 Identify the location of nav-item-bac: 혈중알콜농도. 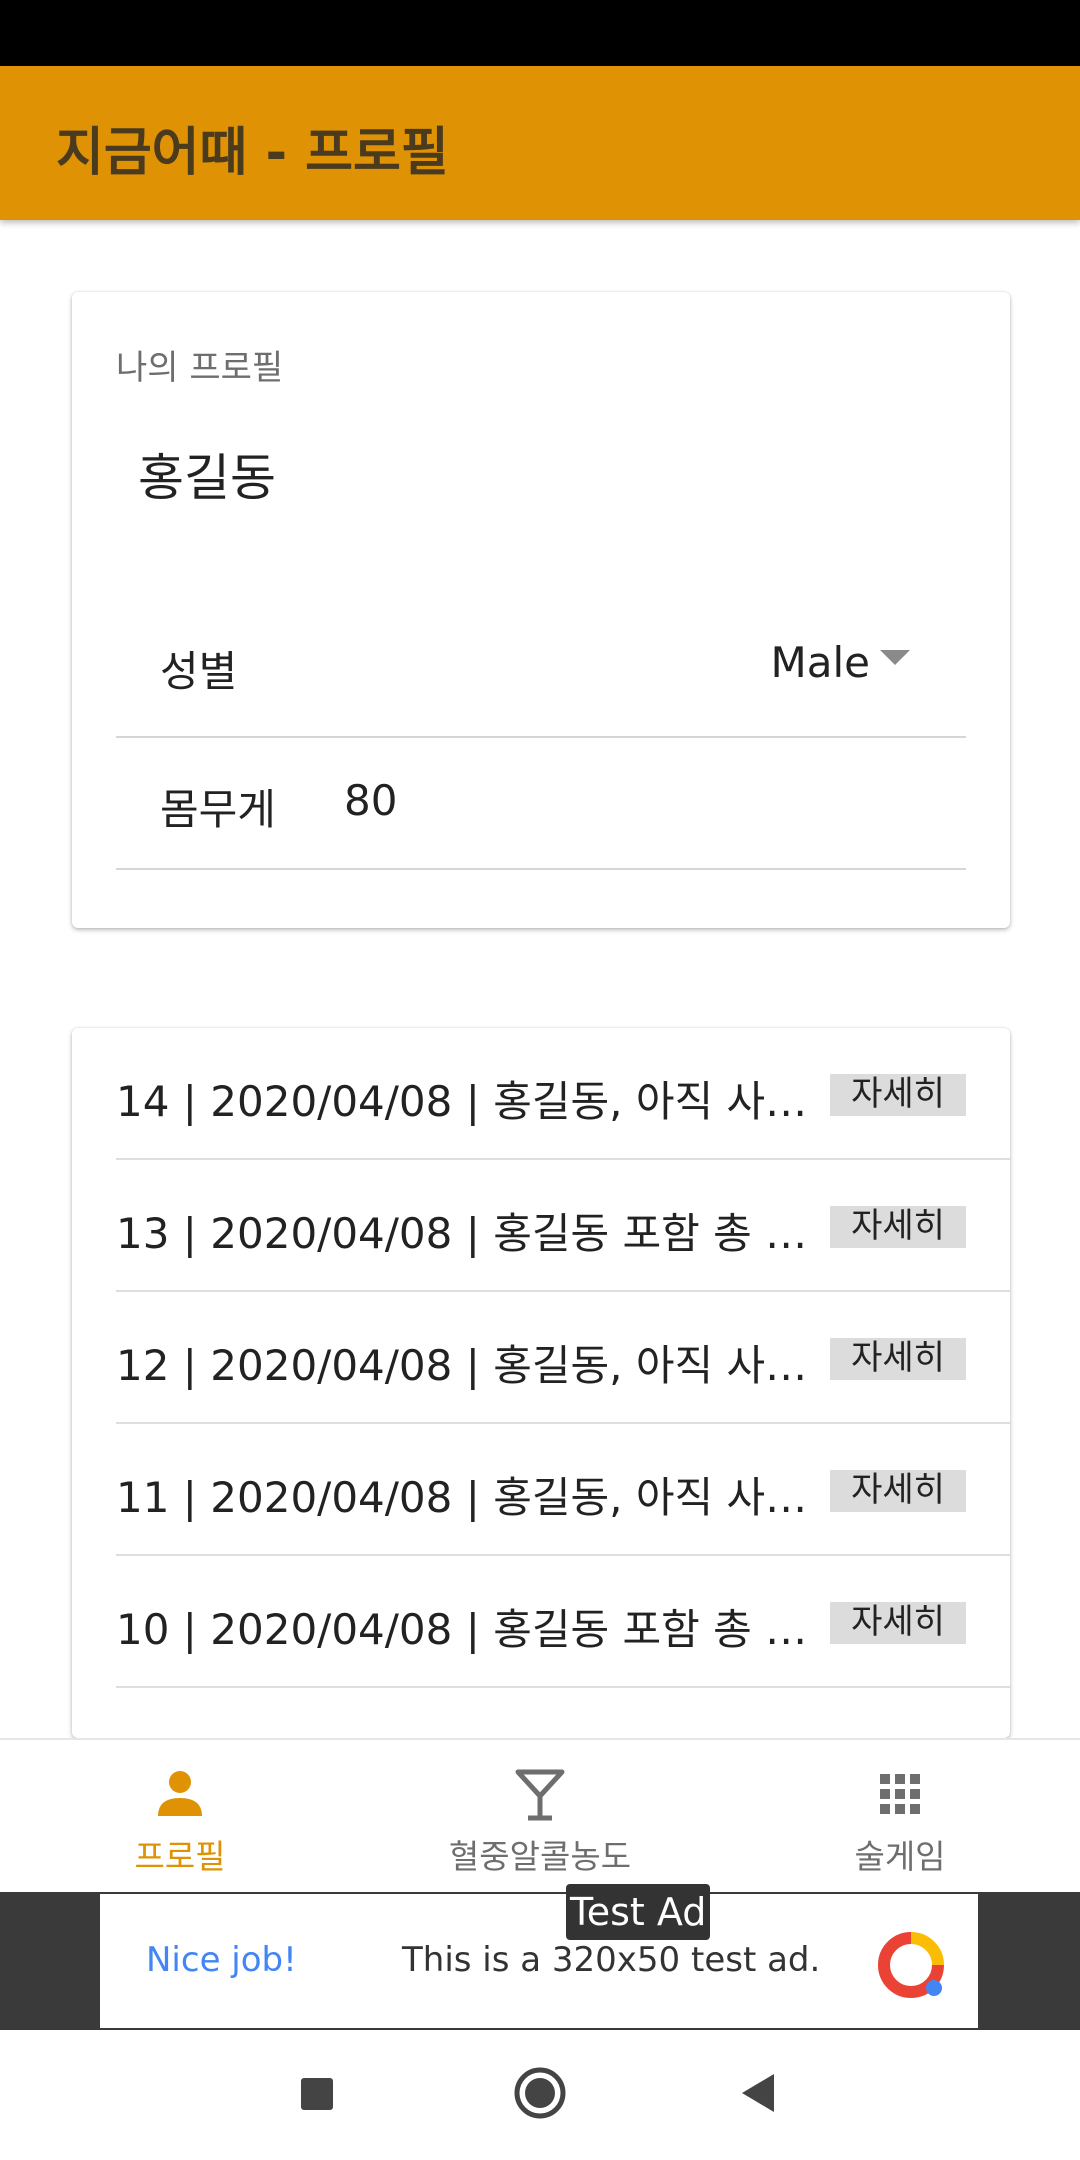
(540, 1817).